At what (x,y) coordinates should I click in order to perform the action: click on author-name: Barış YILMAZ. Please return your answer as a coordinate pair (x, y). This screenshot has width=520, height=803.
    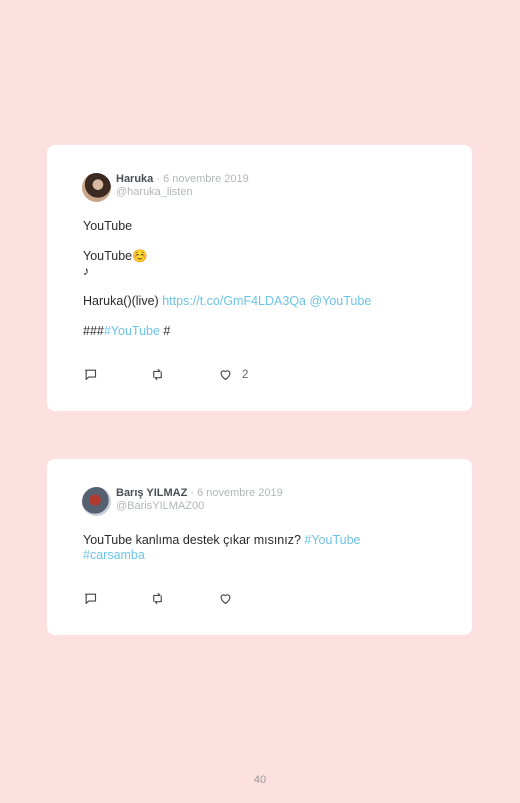
    Looking at the image, I should click on (151, 493).